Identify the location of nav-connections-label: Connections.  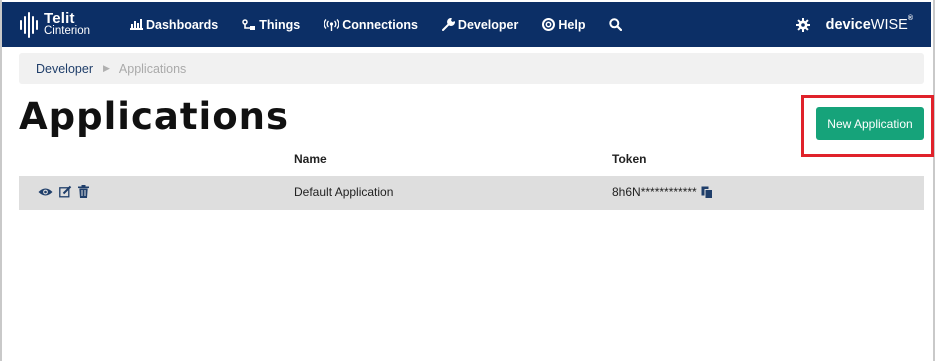
(380, 24).